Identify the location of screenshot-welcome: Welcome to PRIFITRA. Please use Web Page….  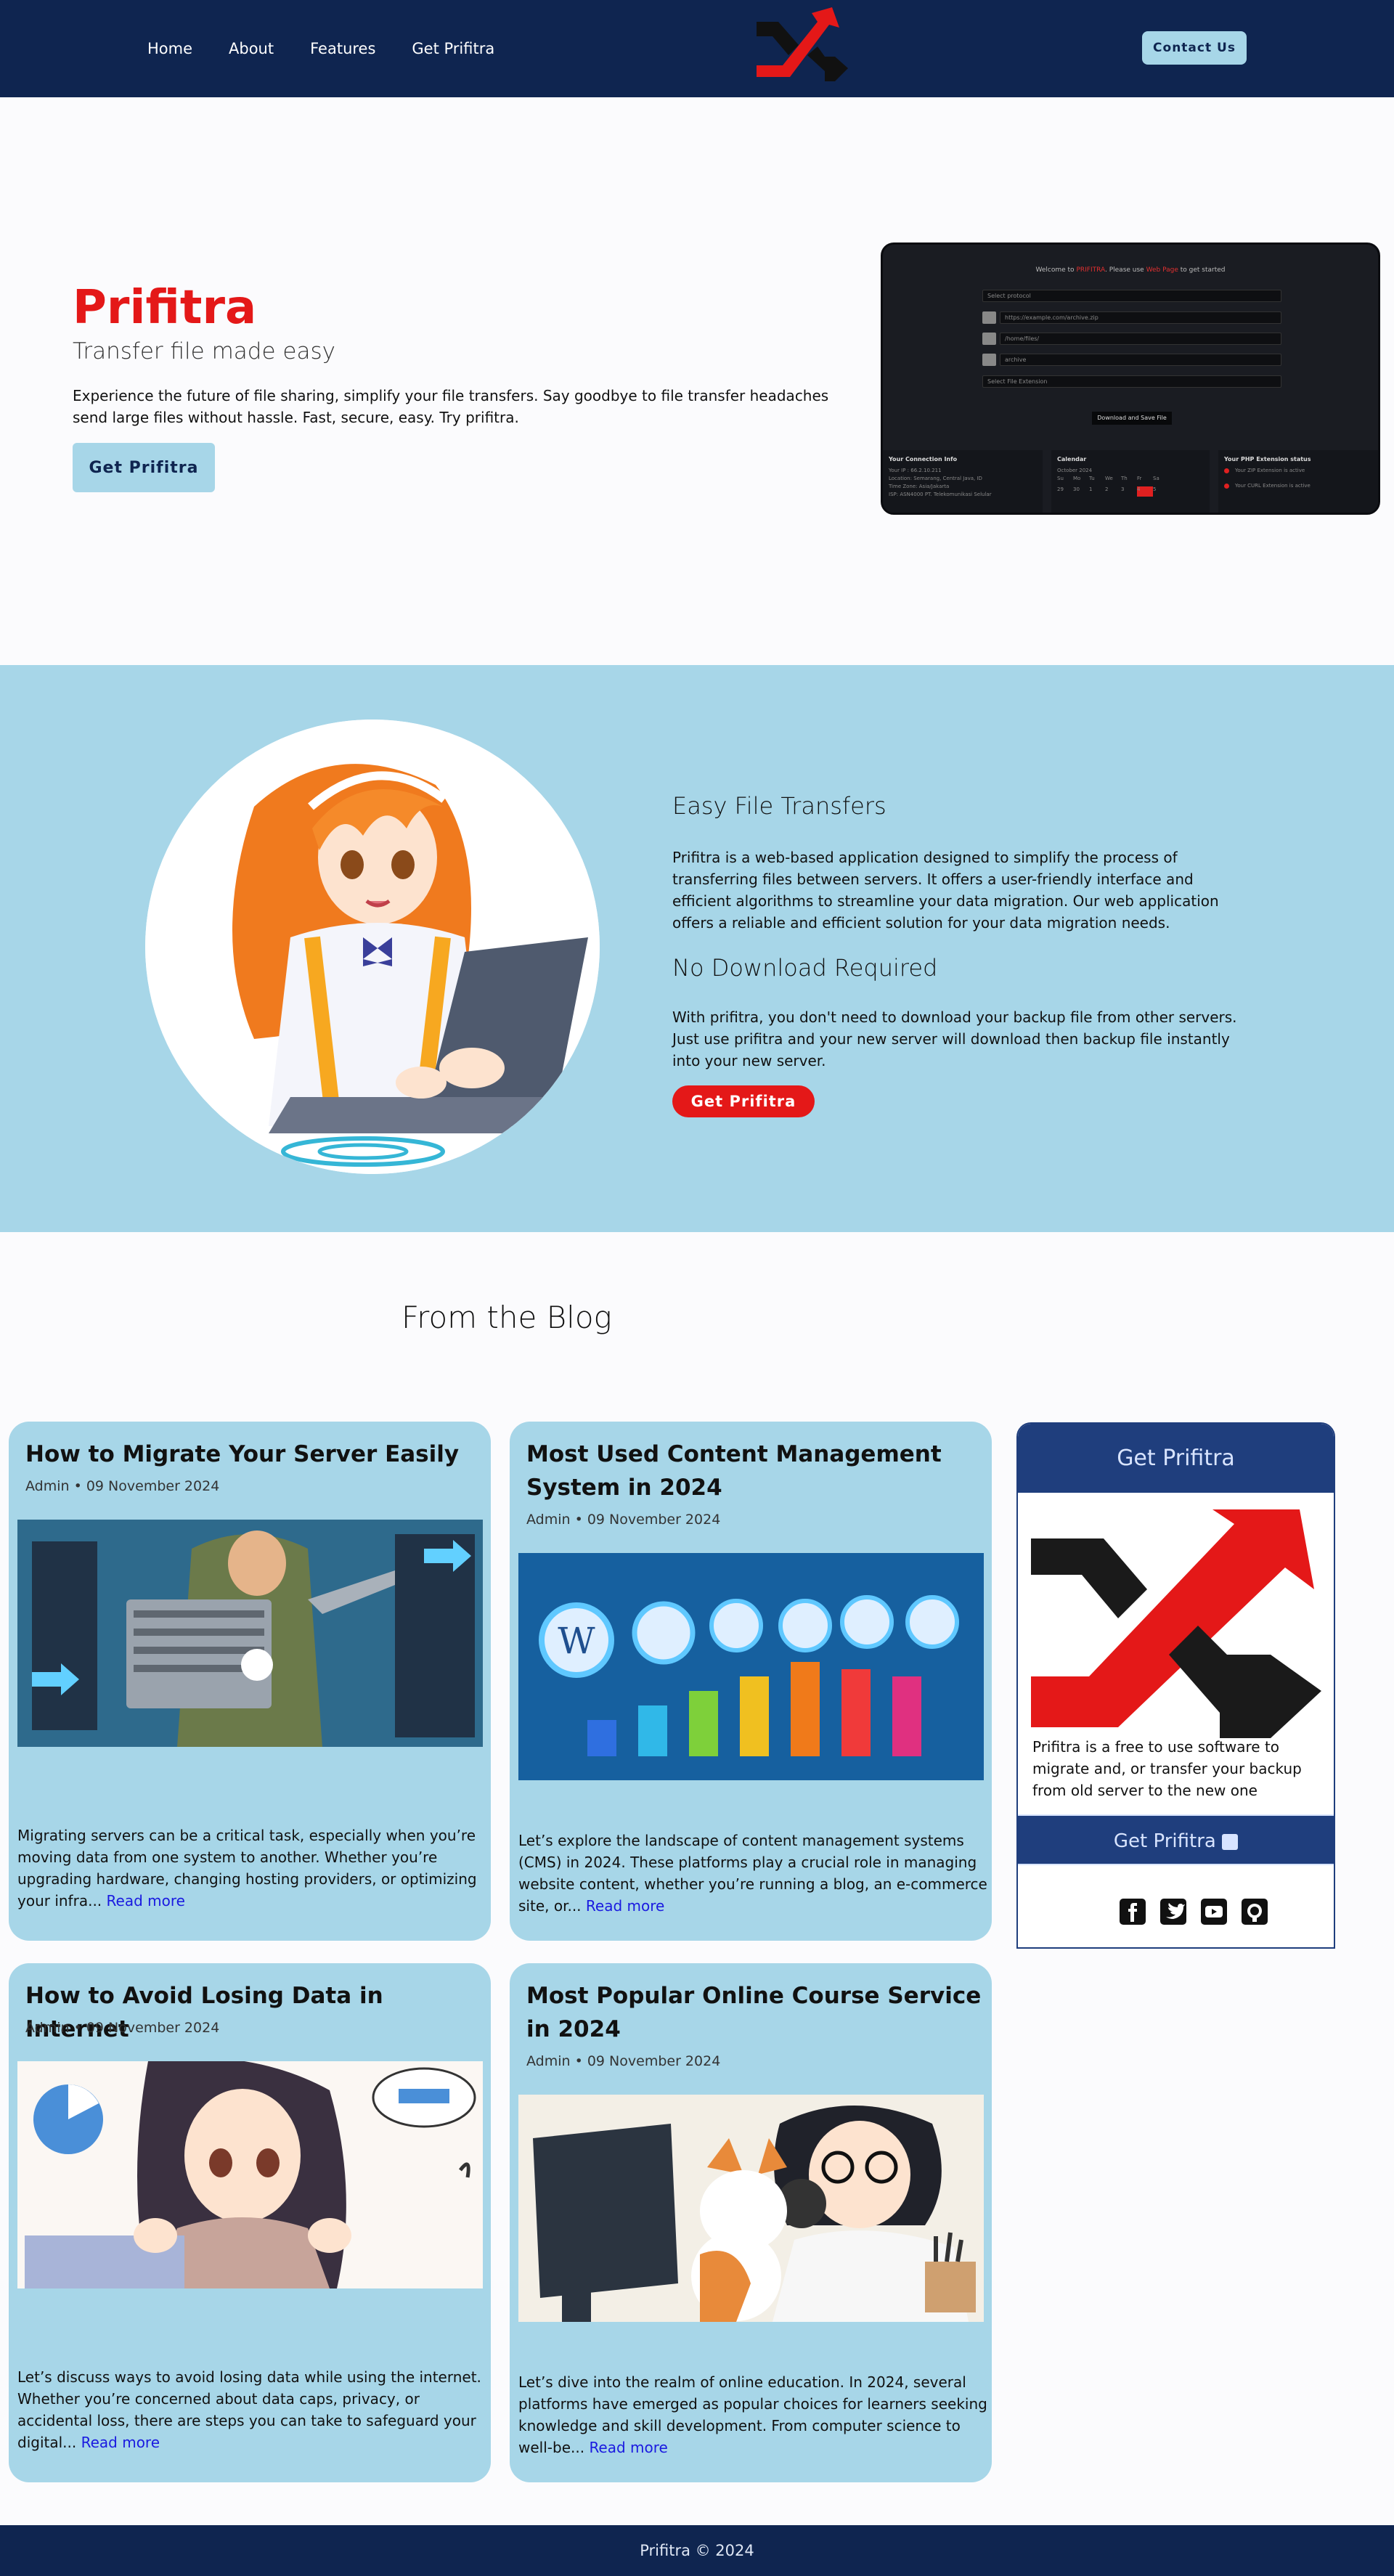
(1131, 270).